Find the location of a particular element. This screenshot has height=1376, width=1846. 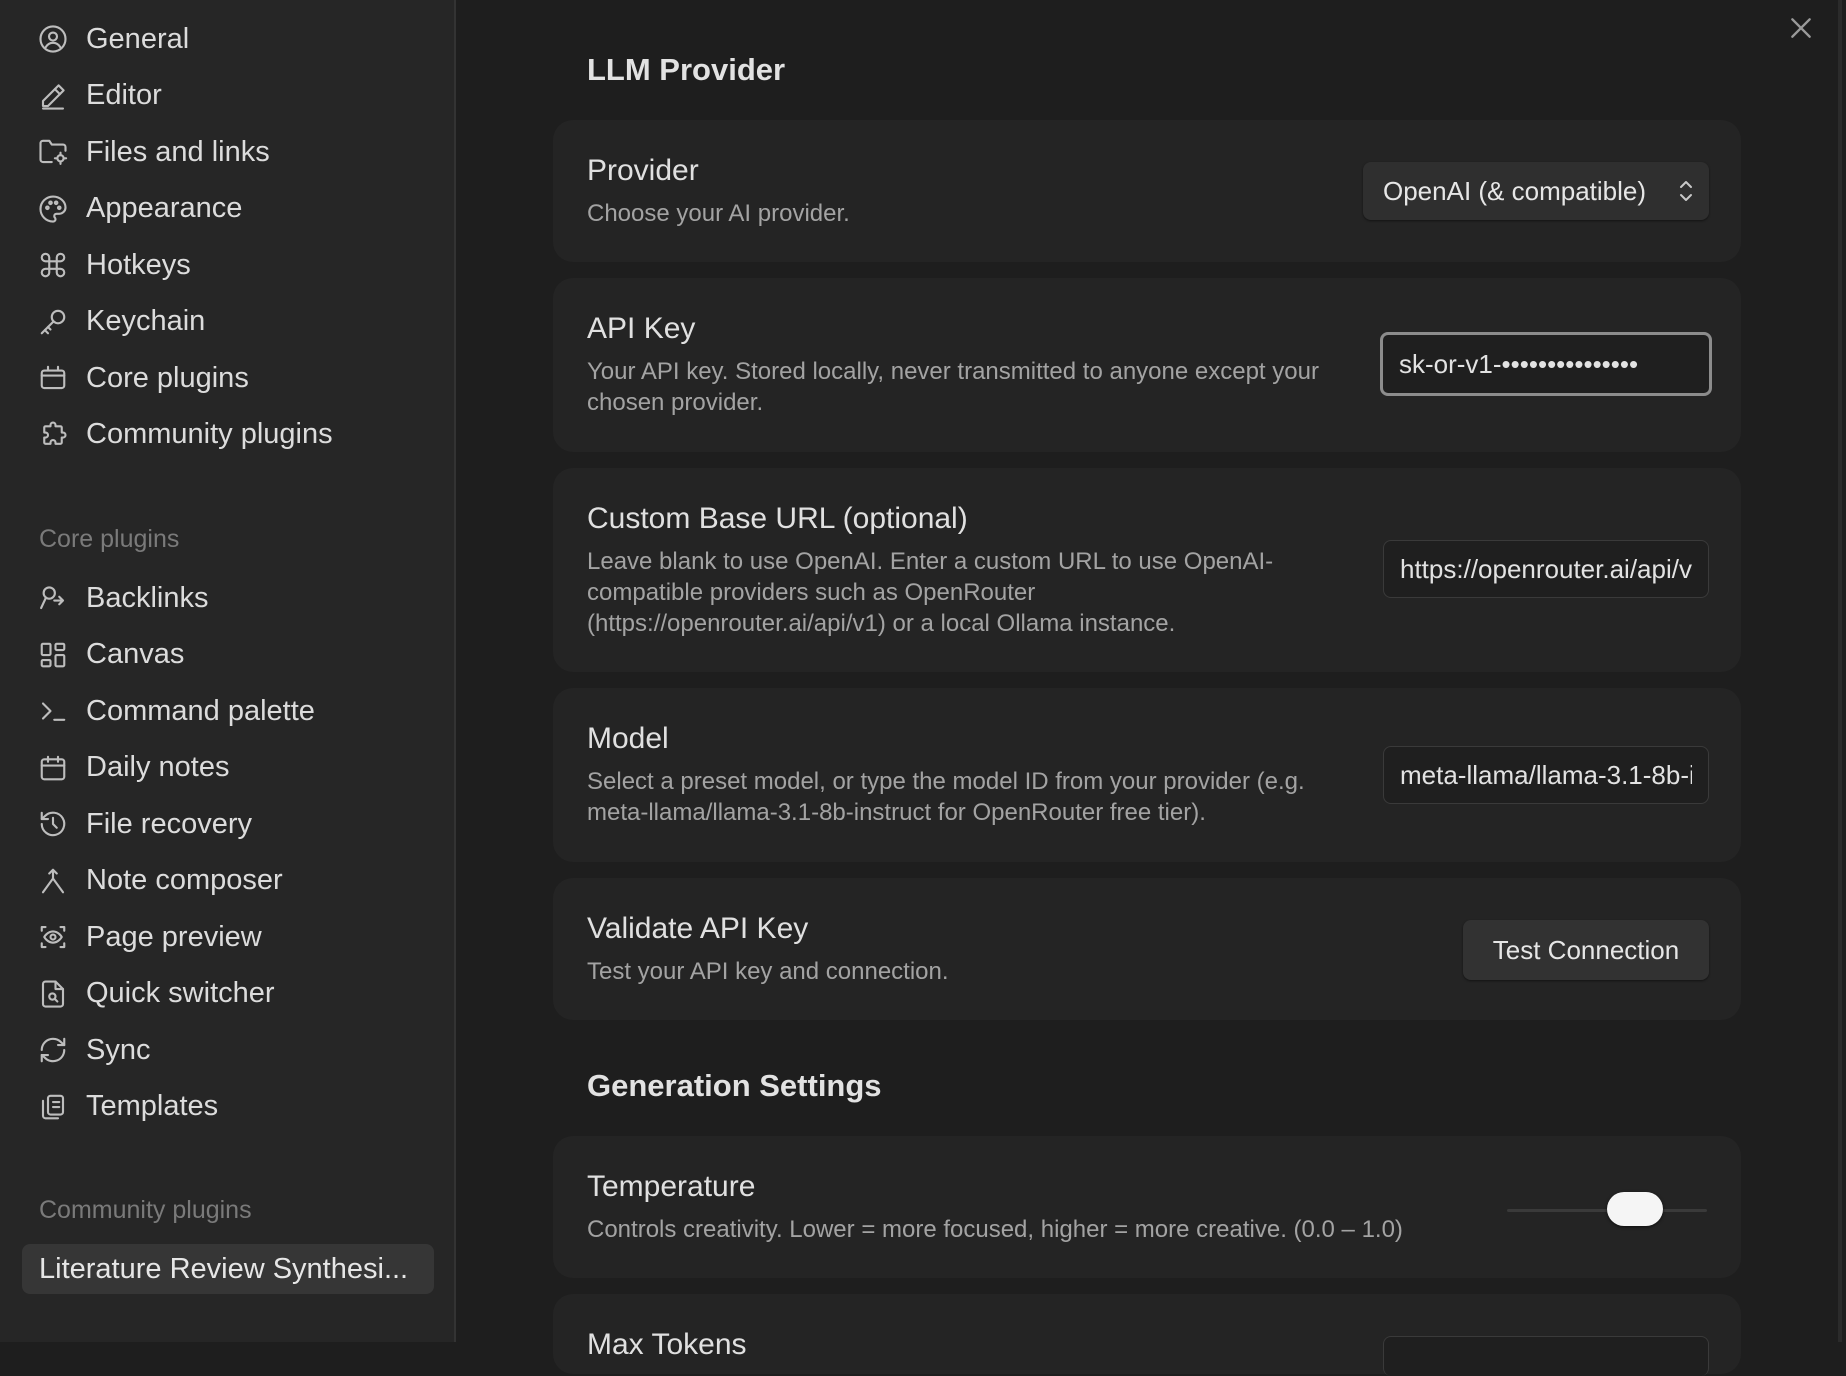

sidebar-item-page-preview: Page preview is located at coordinates (228, 937).